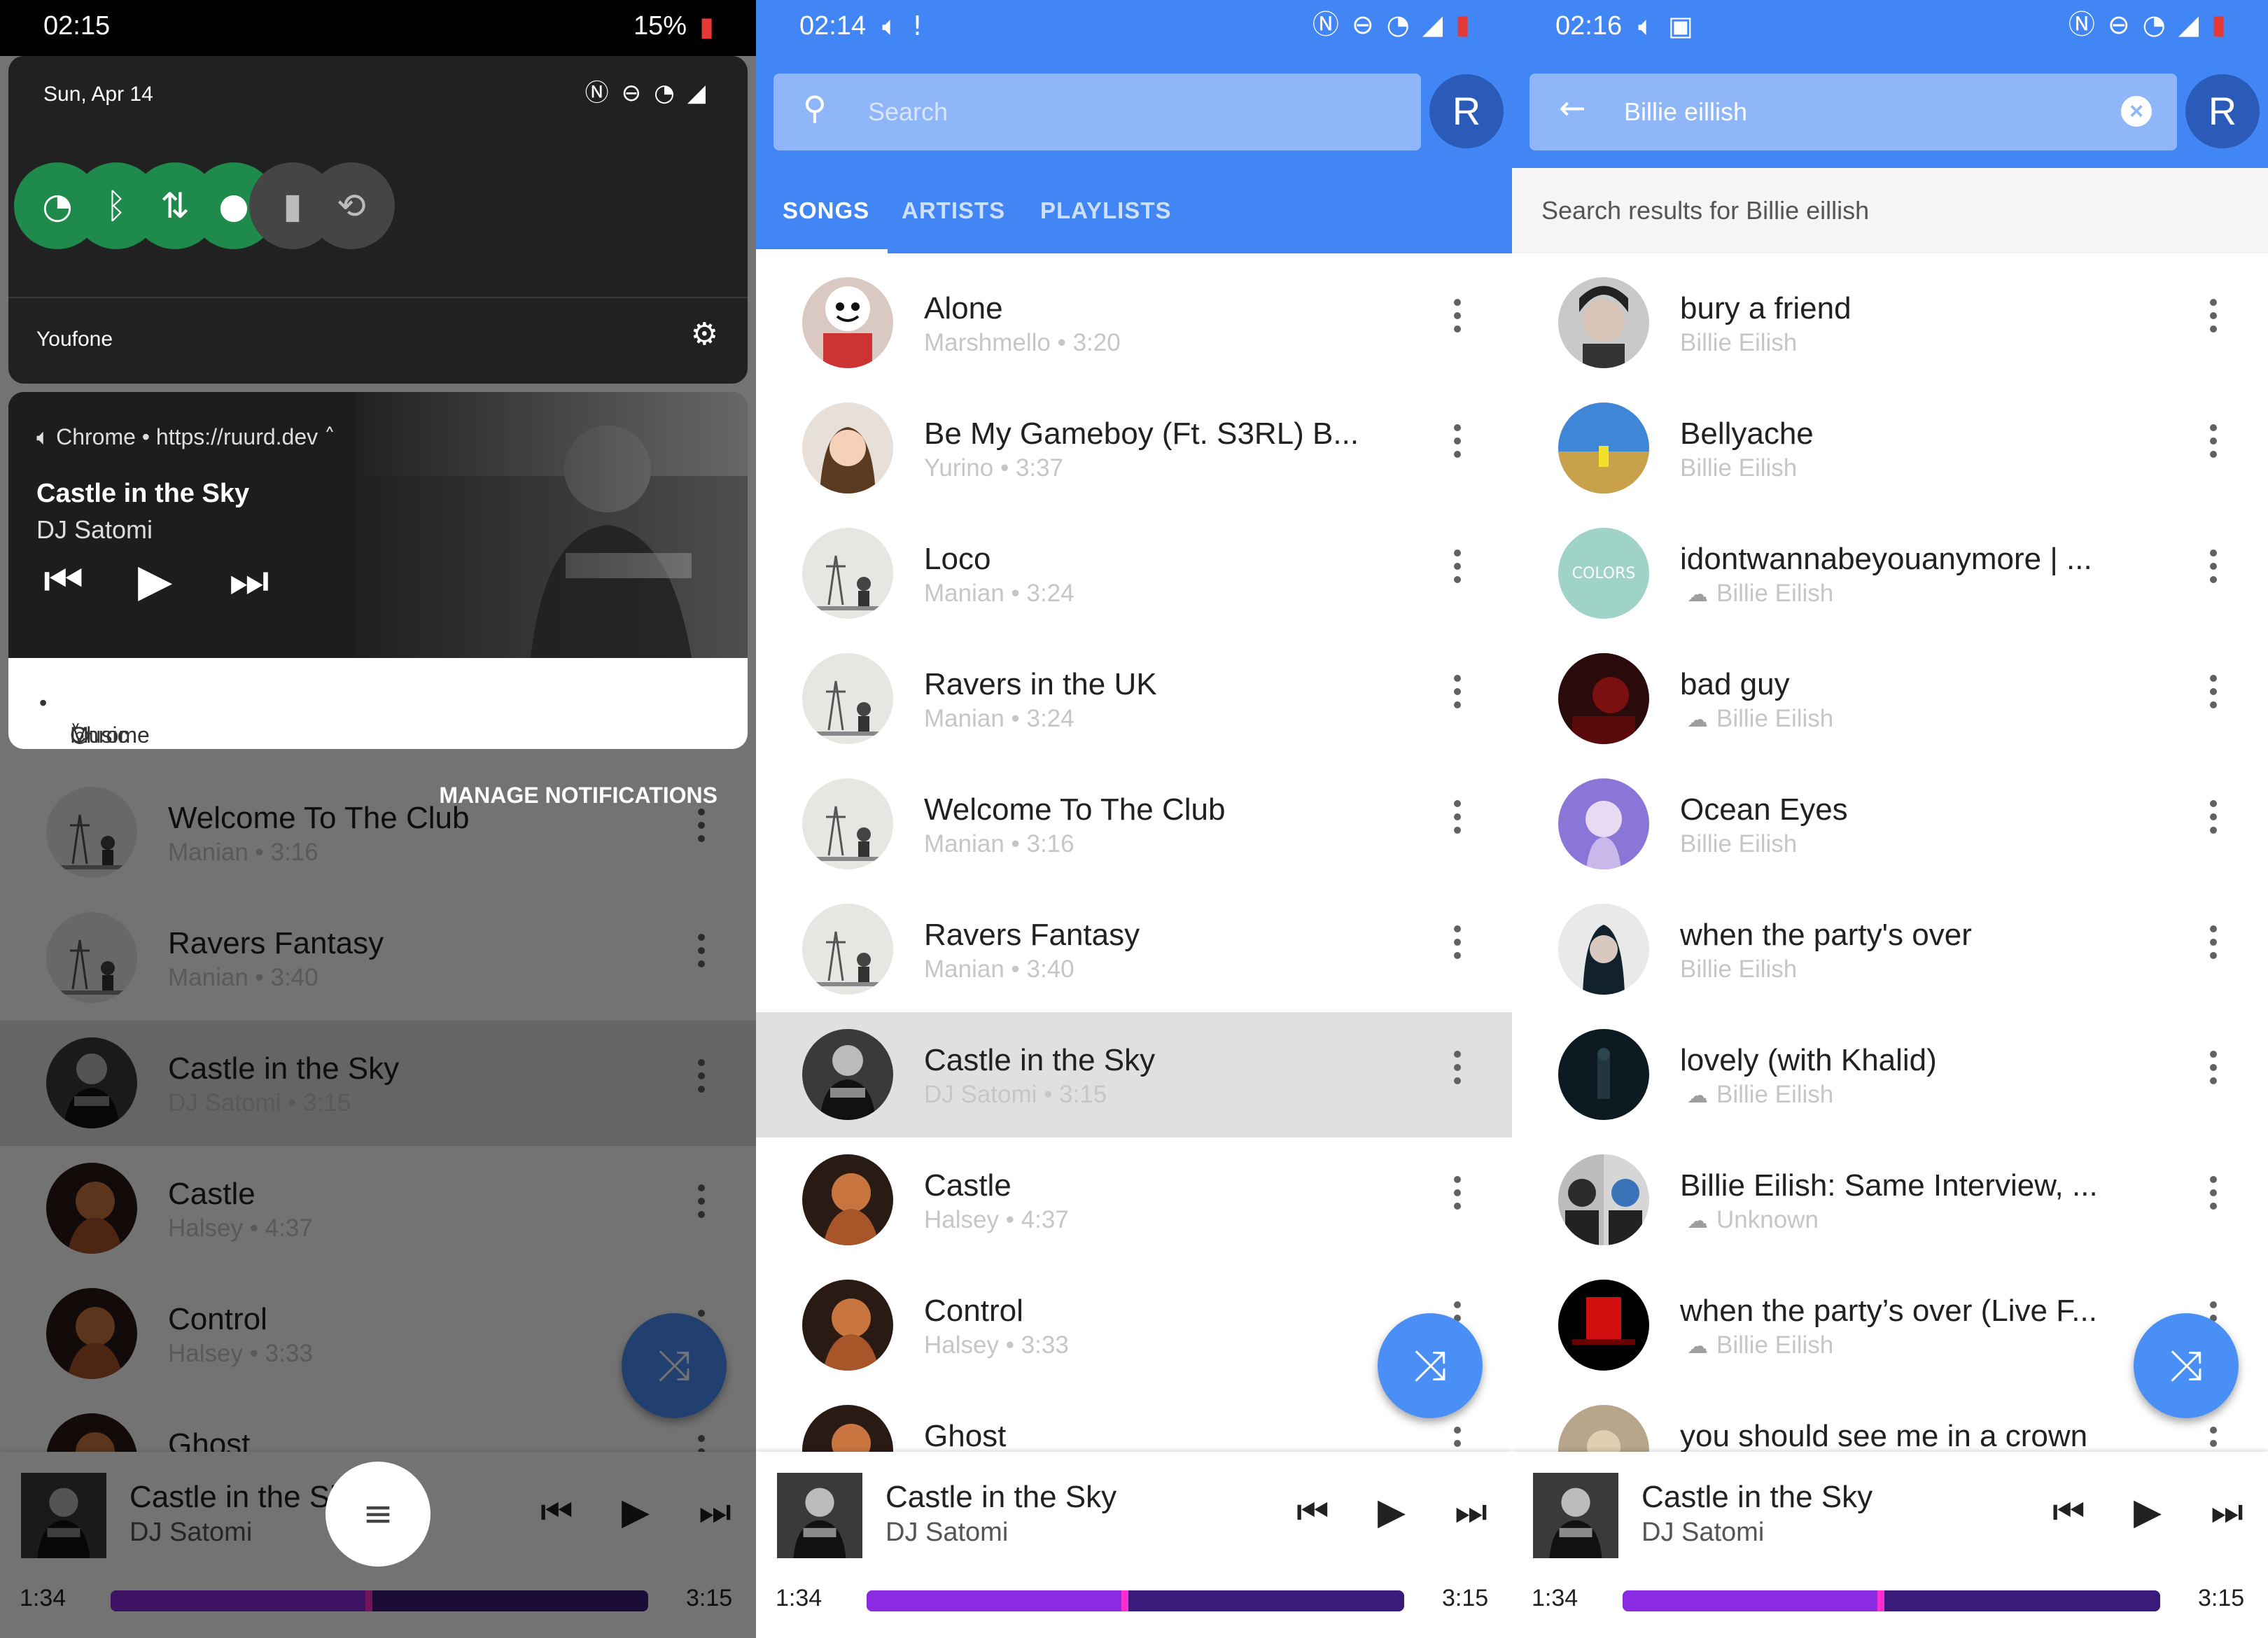 This screenshot has height=1638, width=2268. Describe the element at coordinates (1134, 573) in the screenshot. I see `song-row: Loco Manian • 3:24` at that location.